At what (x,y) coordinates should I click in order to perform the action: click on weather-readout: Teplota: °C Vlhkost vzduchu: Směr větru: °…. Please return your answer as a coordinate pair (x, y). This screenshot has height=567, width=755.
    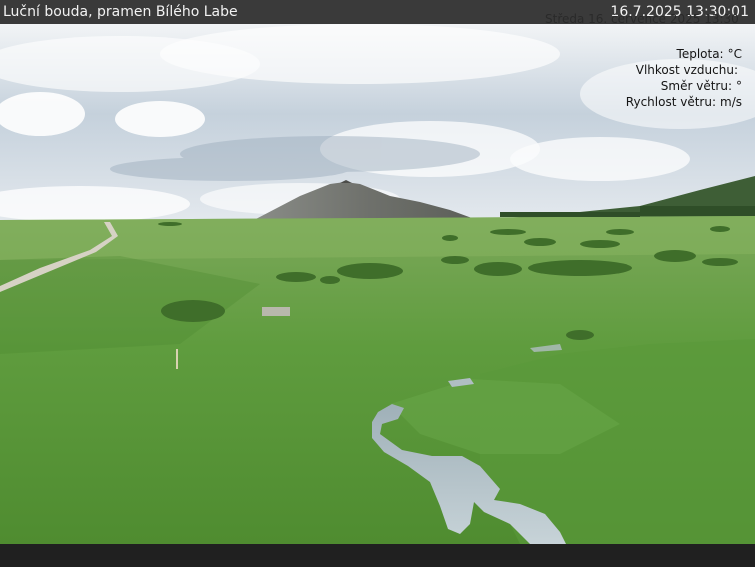
    Looking at the image, I should click on (684, 78).